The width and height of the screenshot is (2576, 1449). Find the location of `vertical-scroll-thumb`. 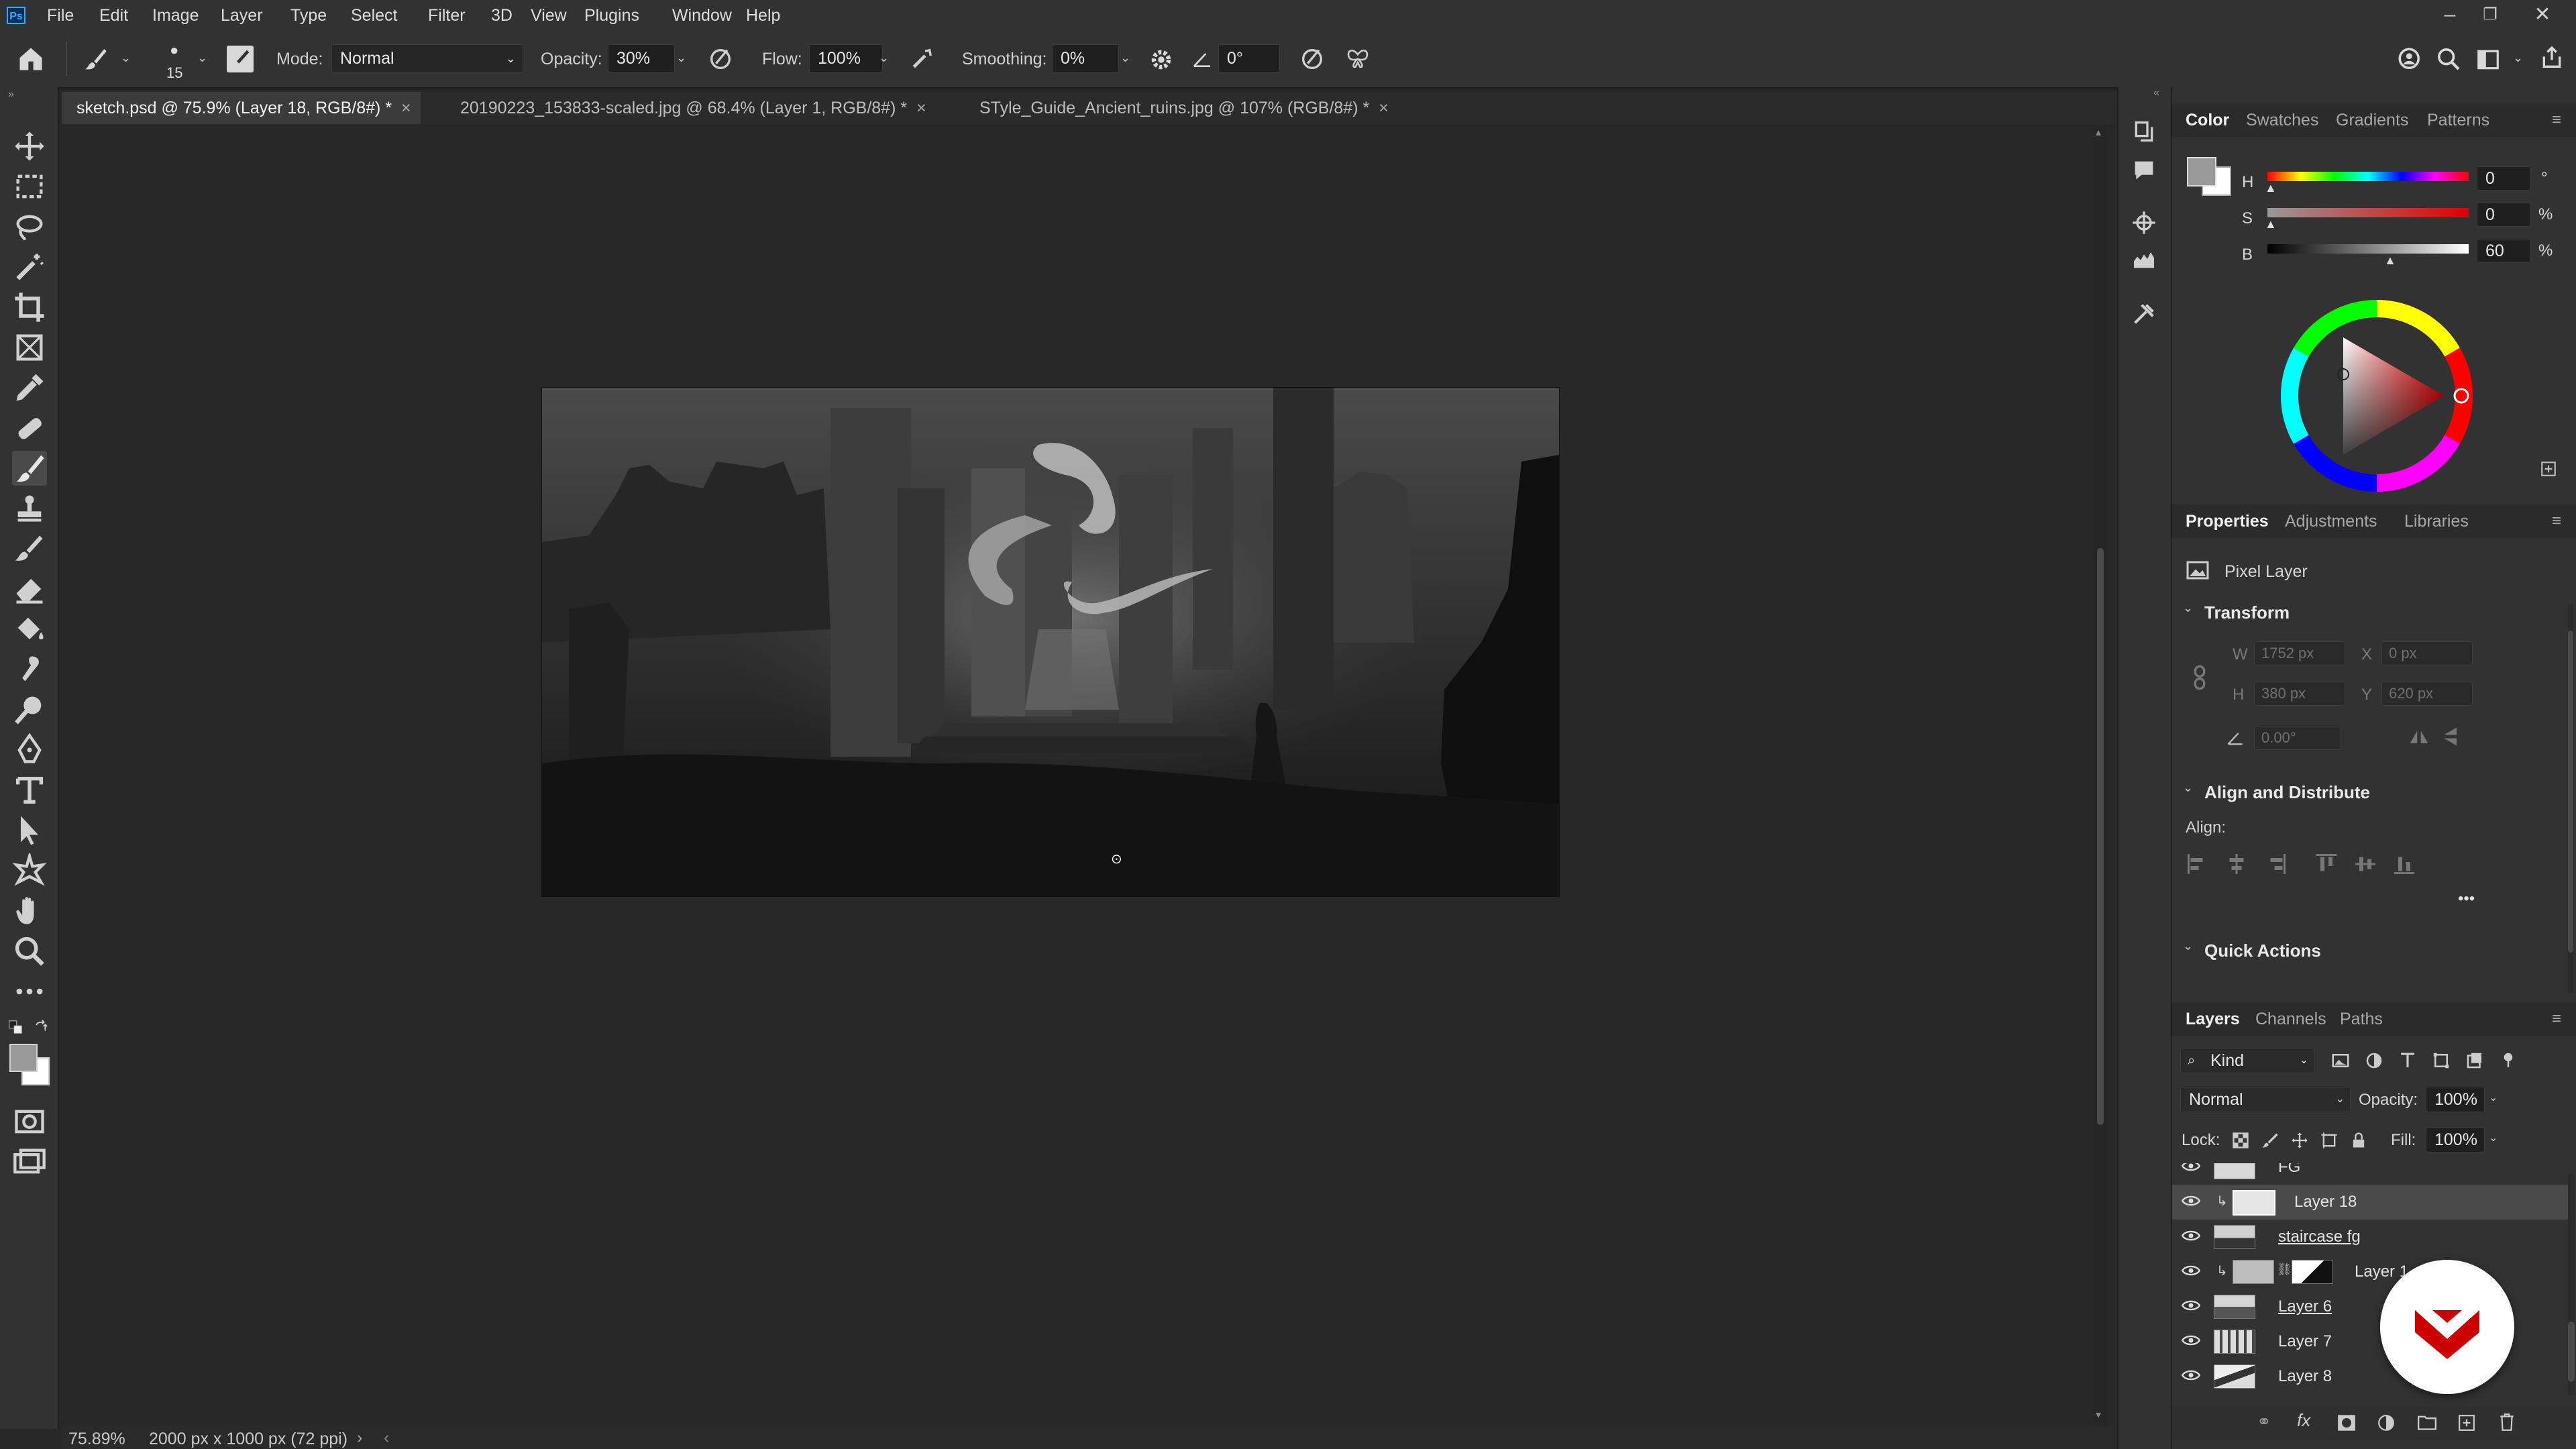

vertical-scroll-thumb is located at coordinates (2100, 836).